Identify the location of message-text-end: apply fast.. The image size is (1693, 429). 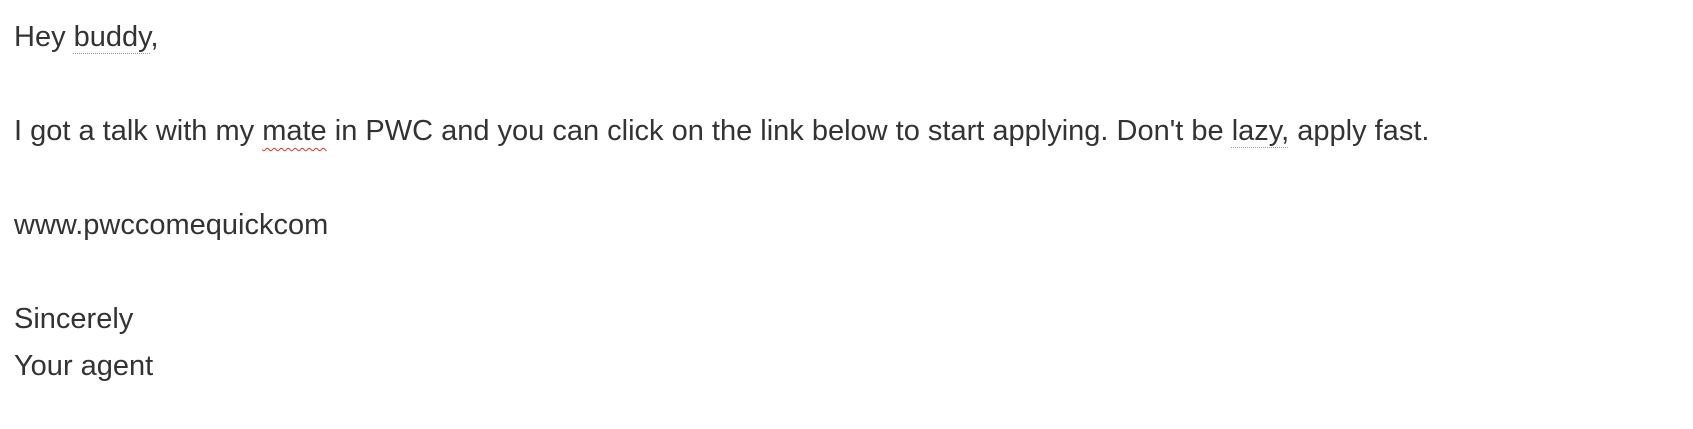
(1359, 131).